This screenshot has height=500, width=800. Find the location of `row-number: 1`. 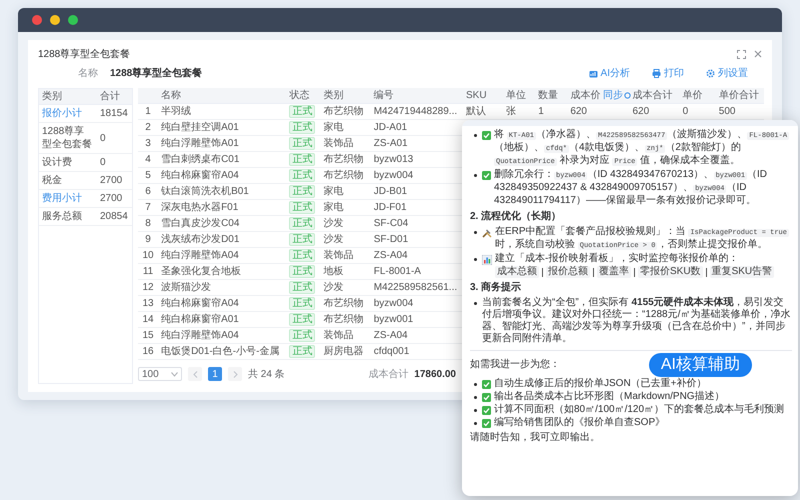

row-number: 1 is located at coordinates (148, 112).